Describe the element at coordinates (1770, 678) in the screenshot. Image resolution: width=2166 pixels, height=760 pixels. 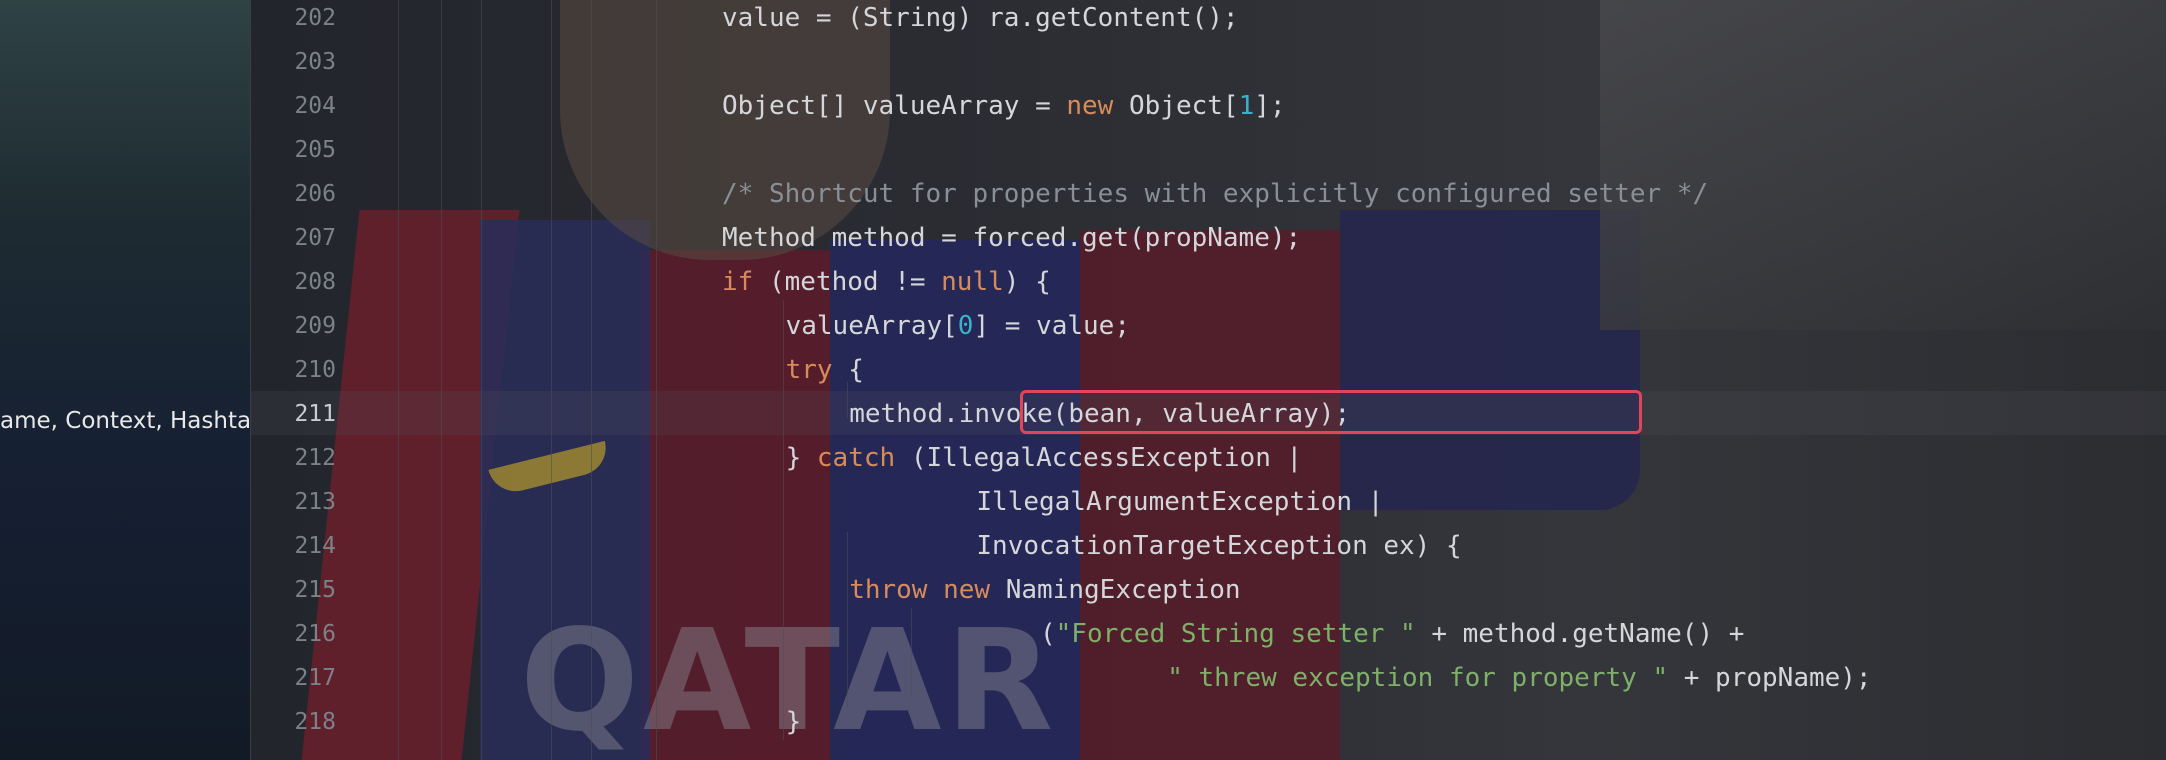
I see `token: + propName);` at that location.